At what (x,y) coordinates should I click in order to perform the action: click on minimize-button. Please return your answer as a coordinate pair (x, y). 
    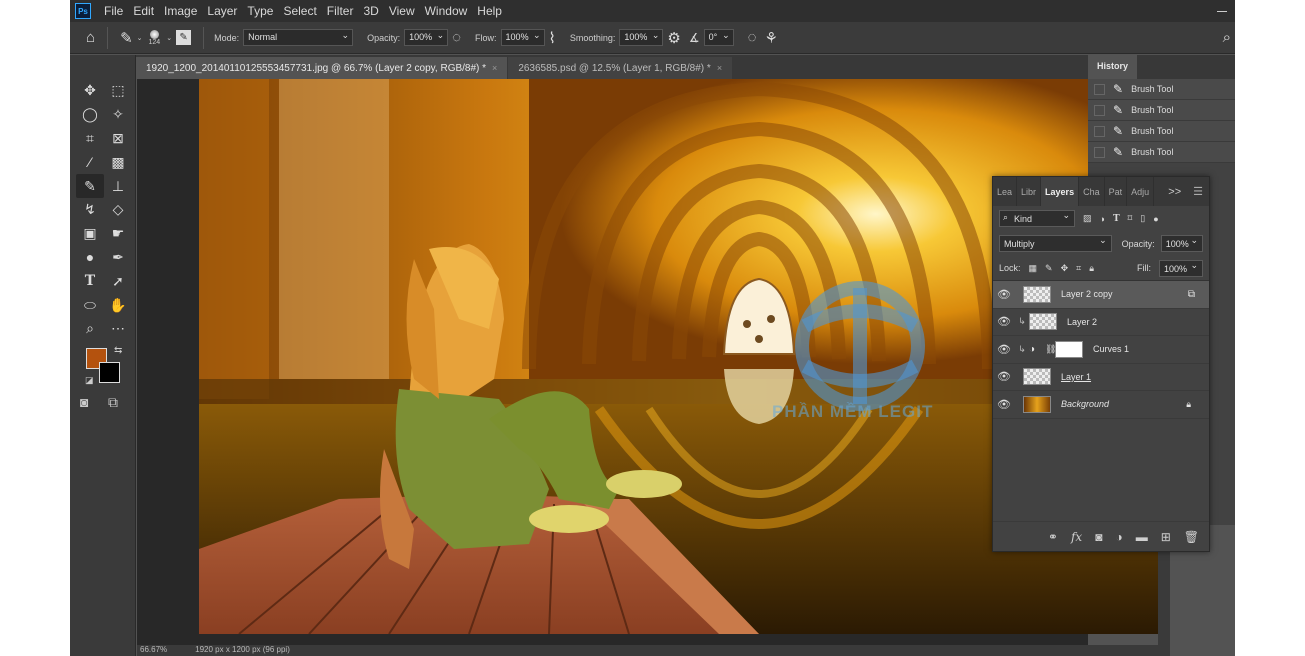
    Looking at the image, I should click on (1222, 11).